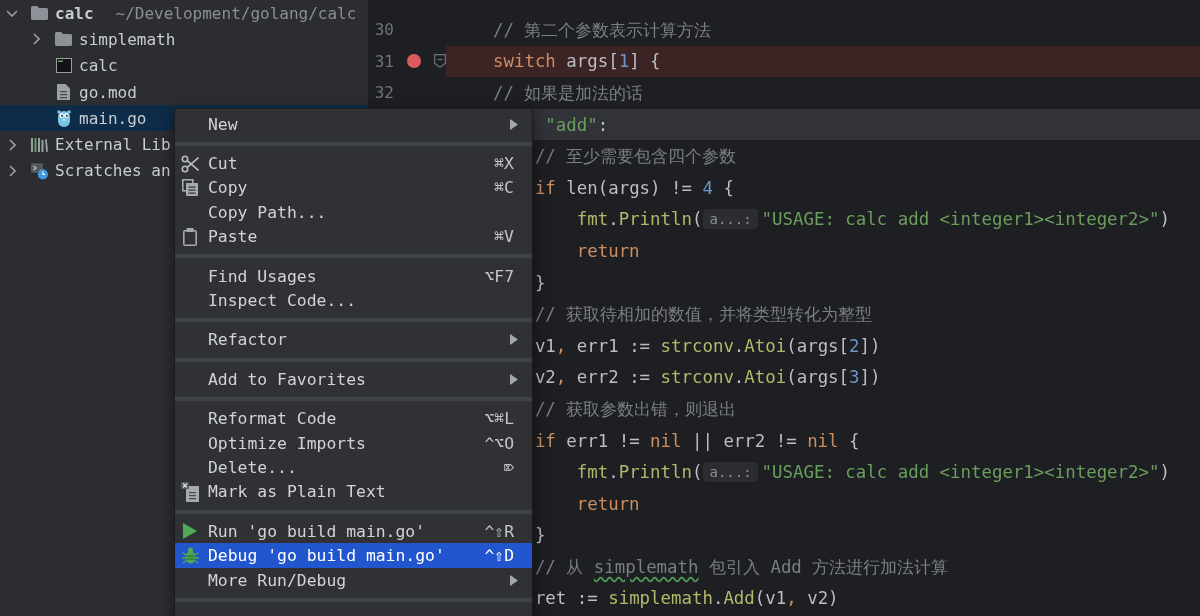 The width and height of the screenshot is (1200, 616). Describe the element at coordinates (499, 531) in the screenshot. I see `keyboard-shortcut: ^⇧R` at that location.